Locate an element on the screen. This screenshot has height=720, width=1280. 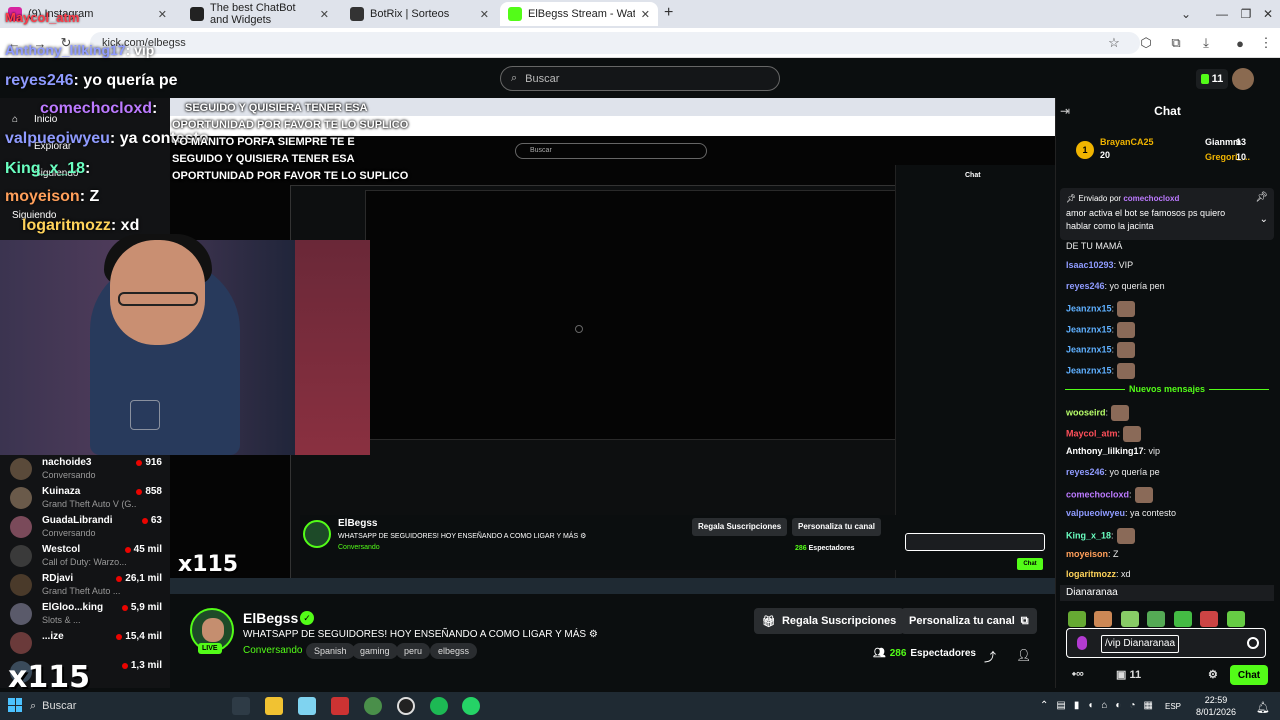
follow-user-icon: 👤︎ is located at coordinates (1023, 655).